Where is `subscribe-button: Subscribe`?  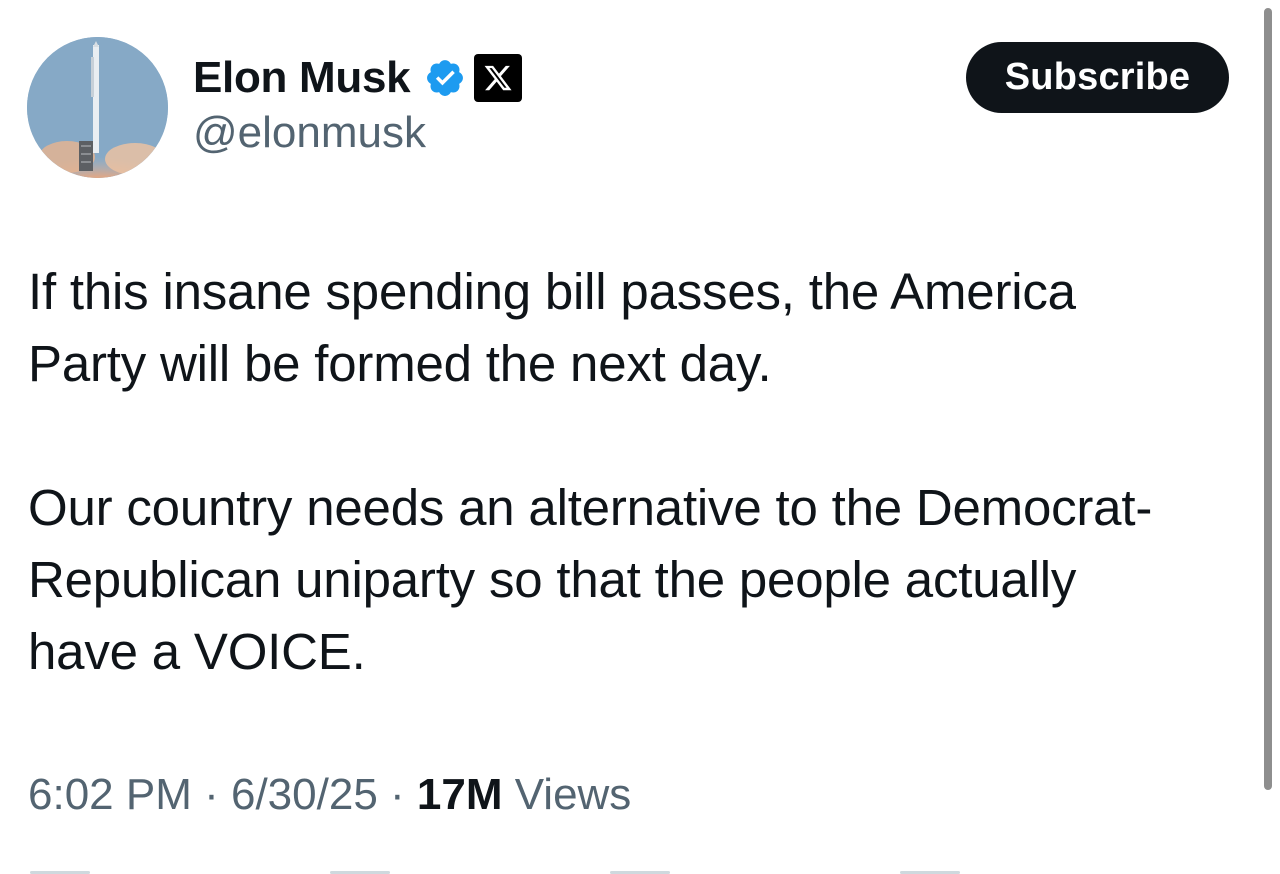 subscribe-button: Subscribe is located at coordinates (1097, 77).